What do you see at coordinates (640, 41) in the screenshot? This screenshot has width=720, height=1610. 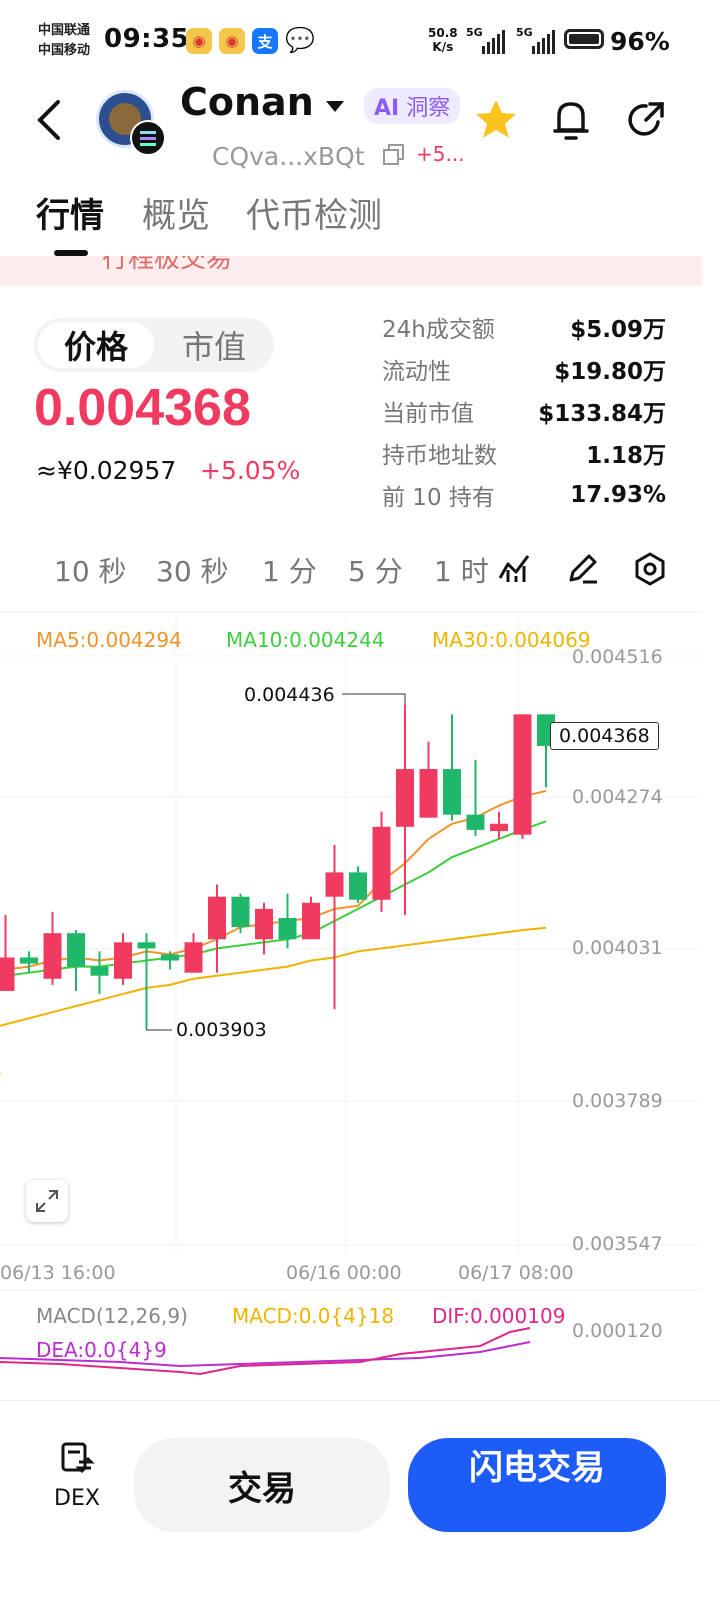 I see `battery-level: 96%` at bounding box center [640, 41].